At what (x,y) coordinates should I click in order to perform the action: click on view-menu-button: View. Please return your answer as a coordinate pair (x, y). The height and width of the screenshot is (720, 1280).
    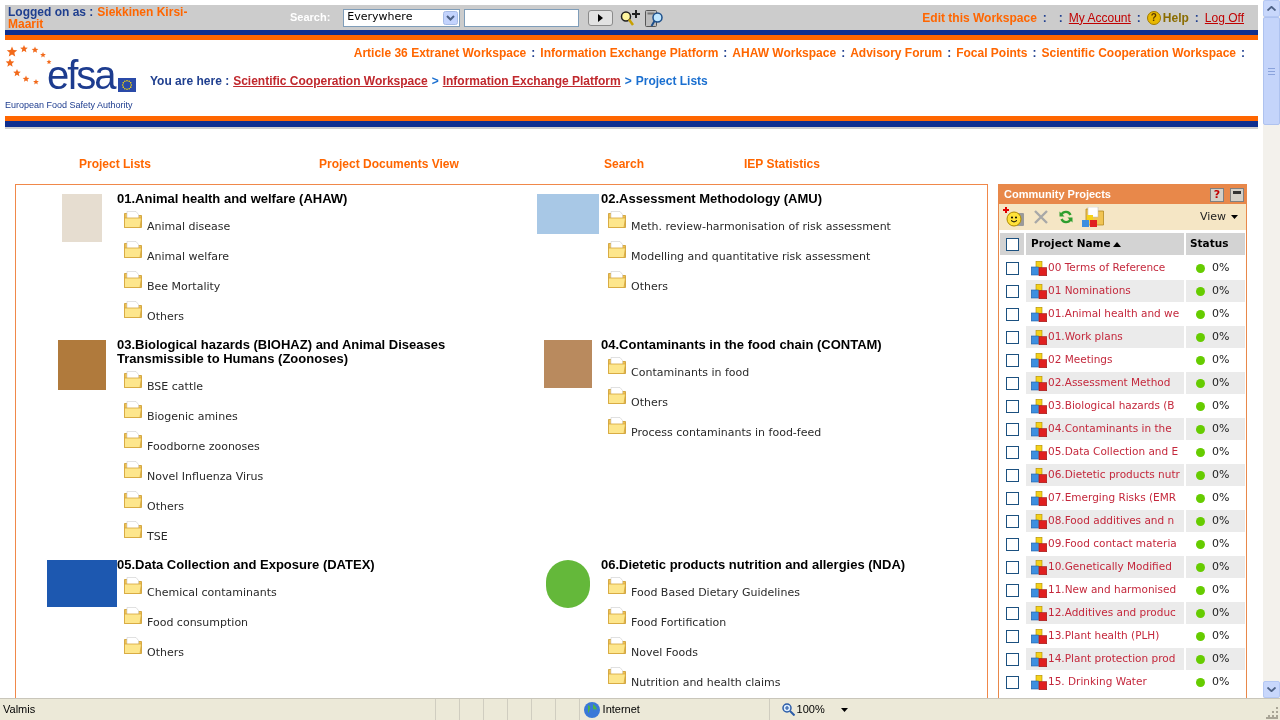
    Looking at the image, I should click on (1218, 217).